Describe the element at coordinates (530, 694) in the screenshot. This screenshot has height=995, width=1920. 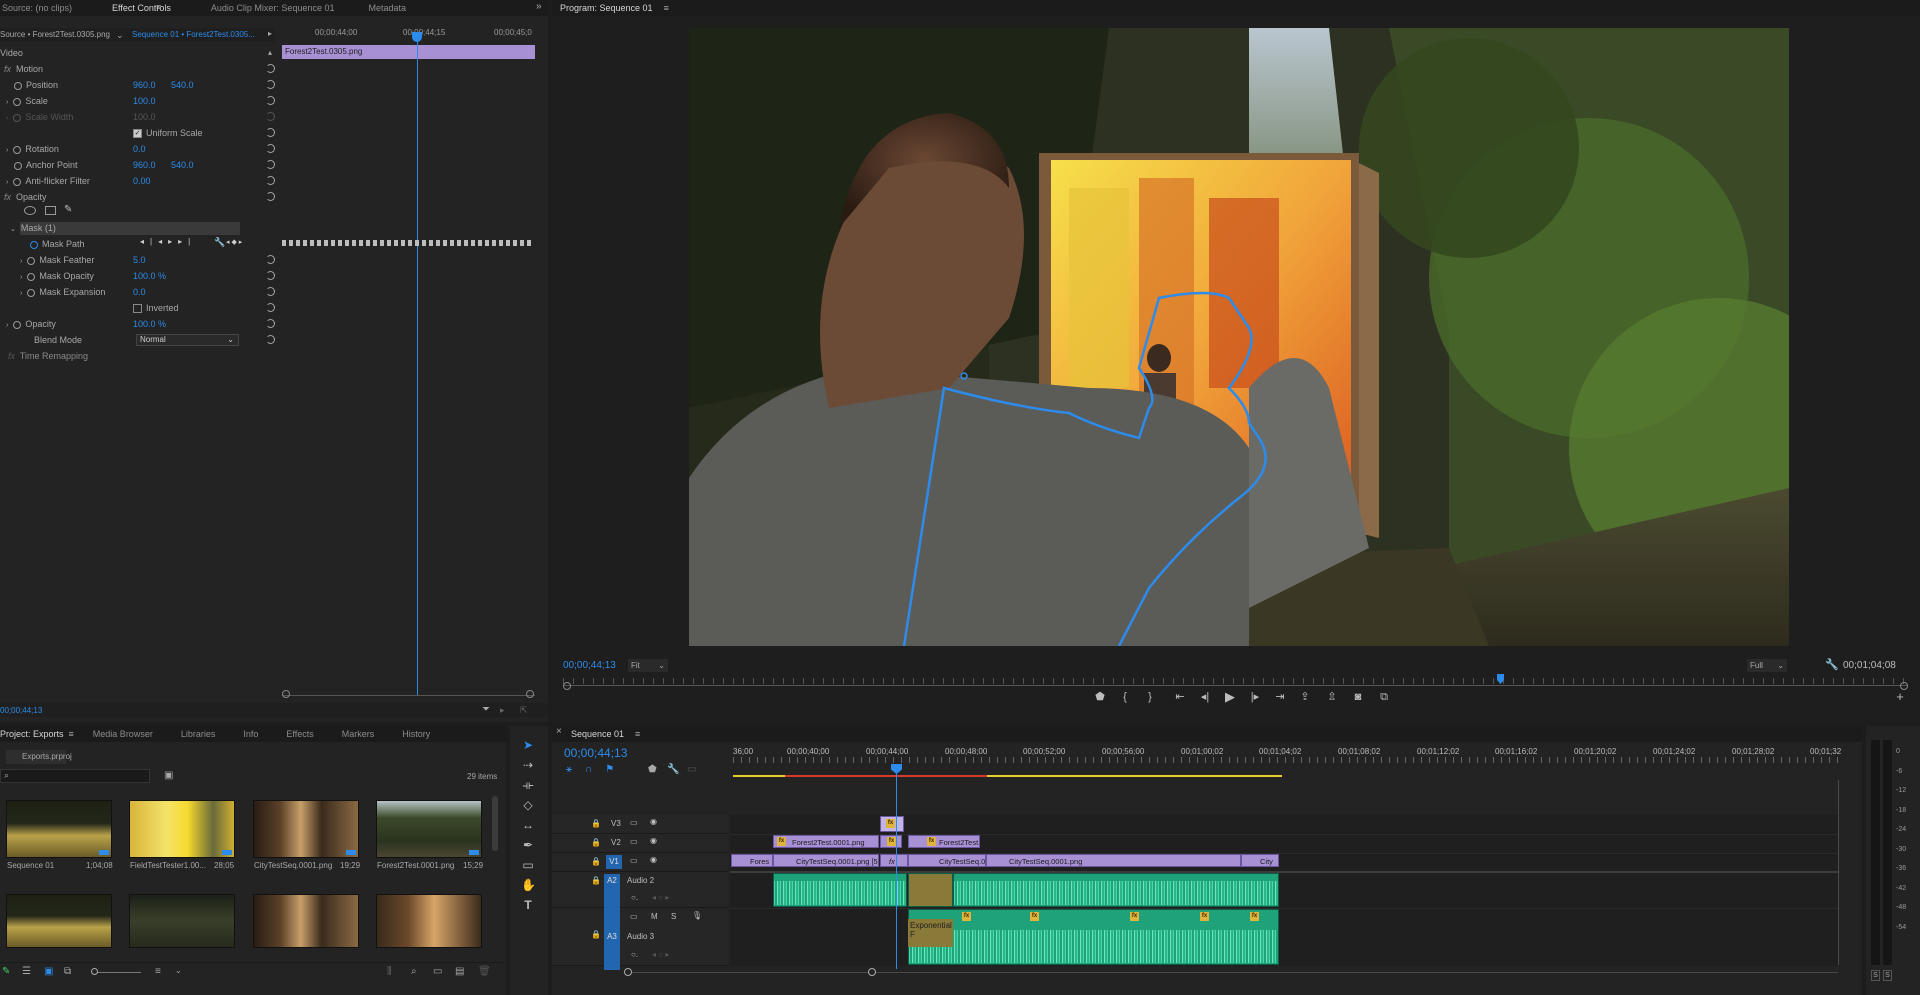
I see `scroll-handle-right` at that location.